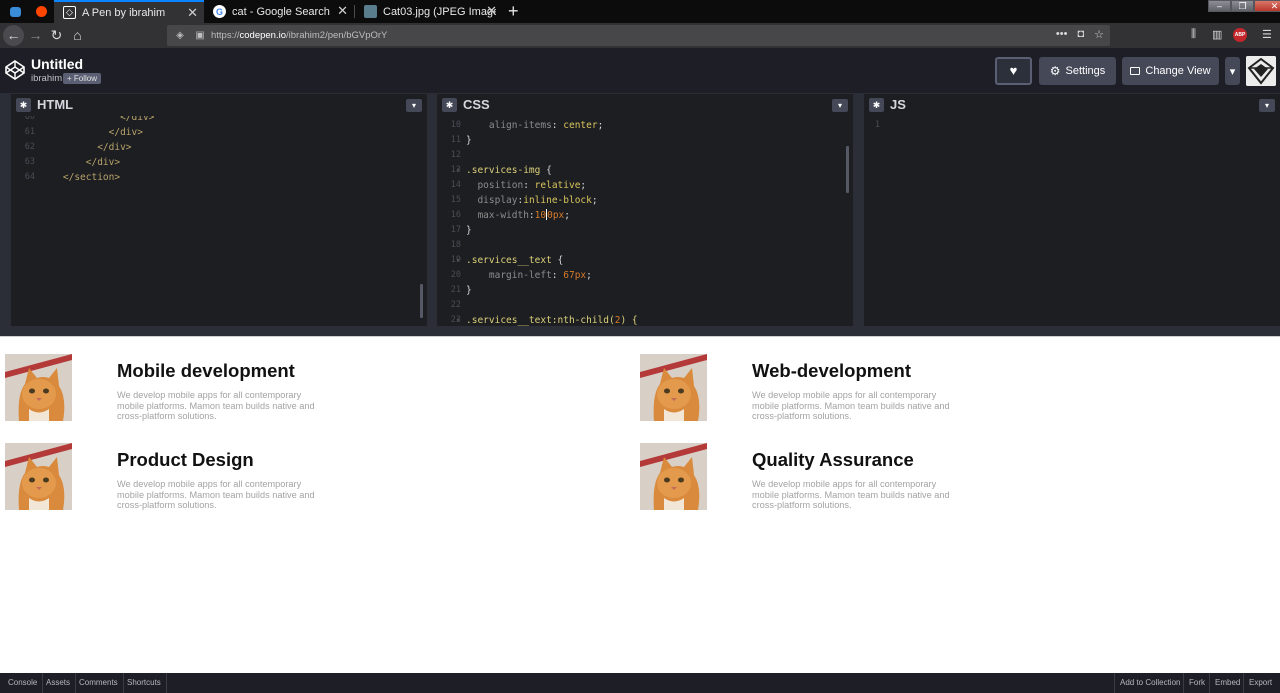 The image size is (1280, 693). What do you see at coordinates (78, 147) in the screenshot?
I see `code-line: 62 </div>` at bounding box center [78, 147].